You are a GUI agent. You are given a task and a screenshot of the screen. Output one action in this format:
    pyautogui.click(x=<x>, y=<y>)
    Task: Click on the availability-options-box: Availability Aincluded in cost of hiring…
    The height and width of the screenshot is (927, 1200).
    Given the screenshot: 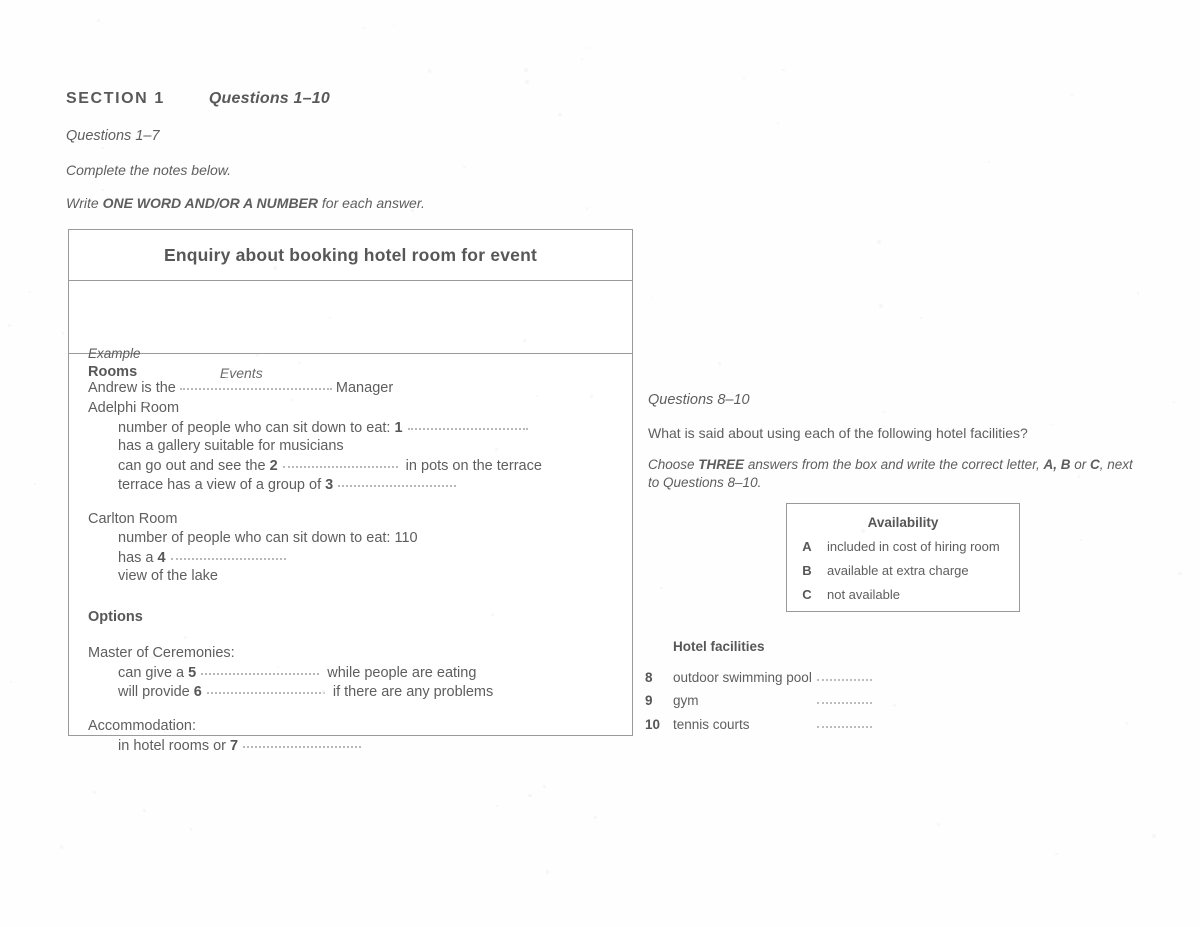 What is the action you would take?
    pyautogui.click(x=903, y=557)
    